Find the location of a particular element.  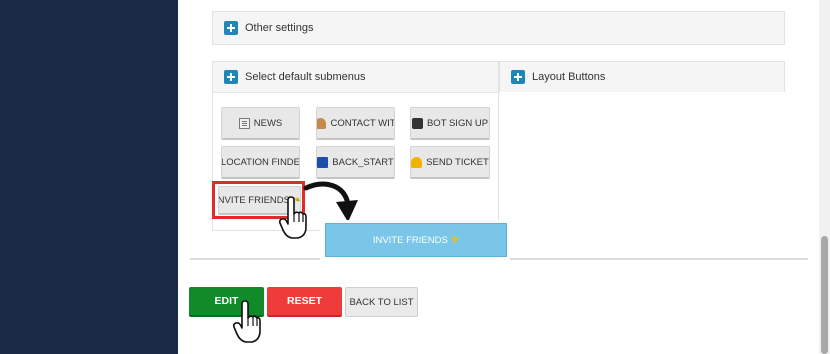

dragging-button-label: INVITE FRIENDS is located at coordinates (410, 240).